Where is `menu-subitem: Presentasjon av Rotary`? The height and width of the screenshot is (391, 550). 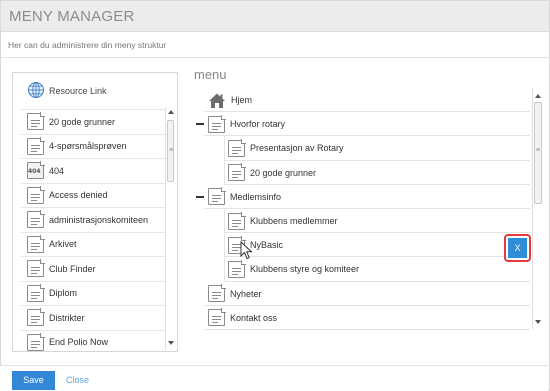
menu-subitem: Presentasjon av Rotary is located at coordinates (286, 148).